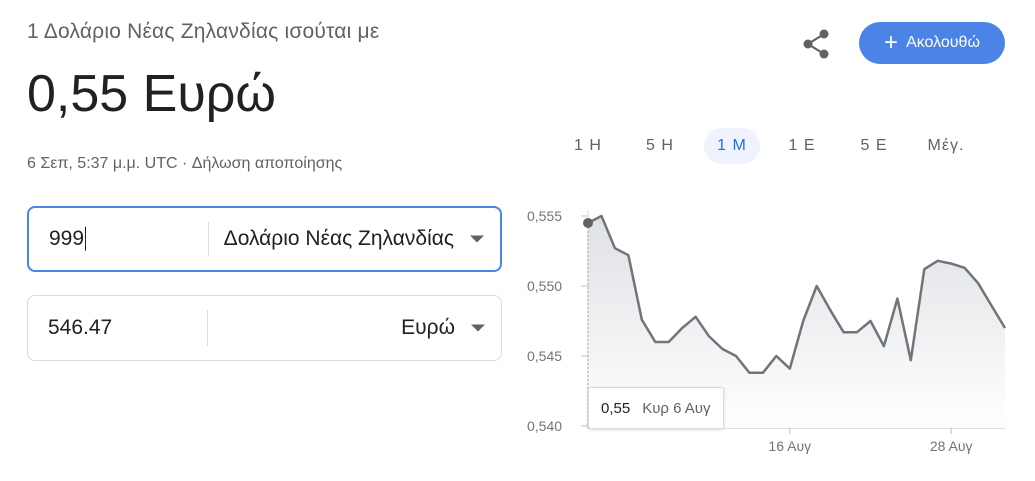 This screenshot has height=481, width=1035. Describe the element at coordinates (946, 146) in the screenshot. I see `tab-max: Μέγ.` at that location.